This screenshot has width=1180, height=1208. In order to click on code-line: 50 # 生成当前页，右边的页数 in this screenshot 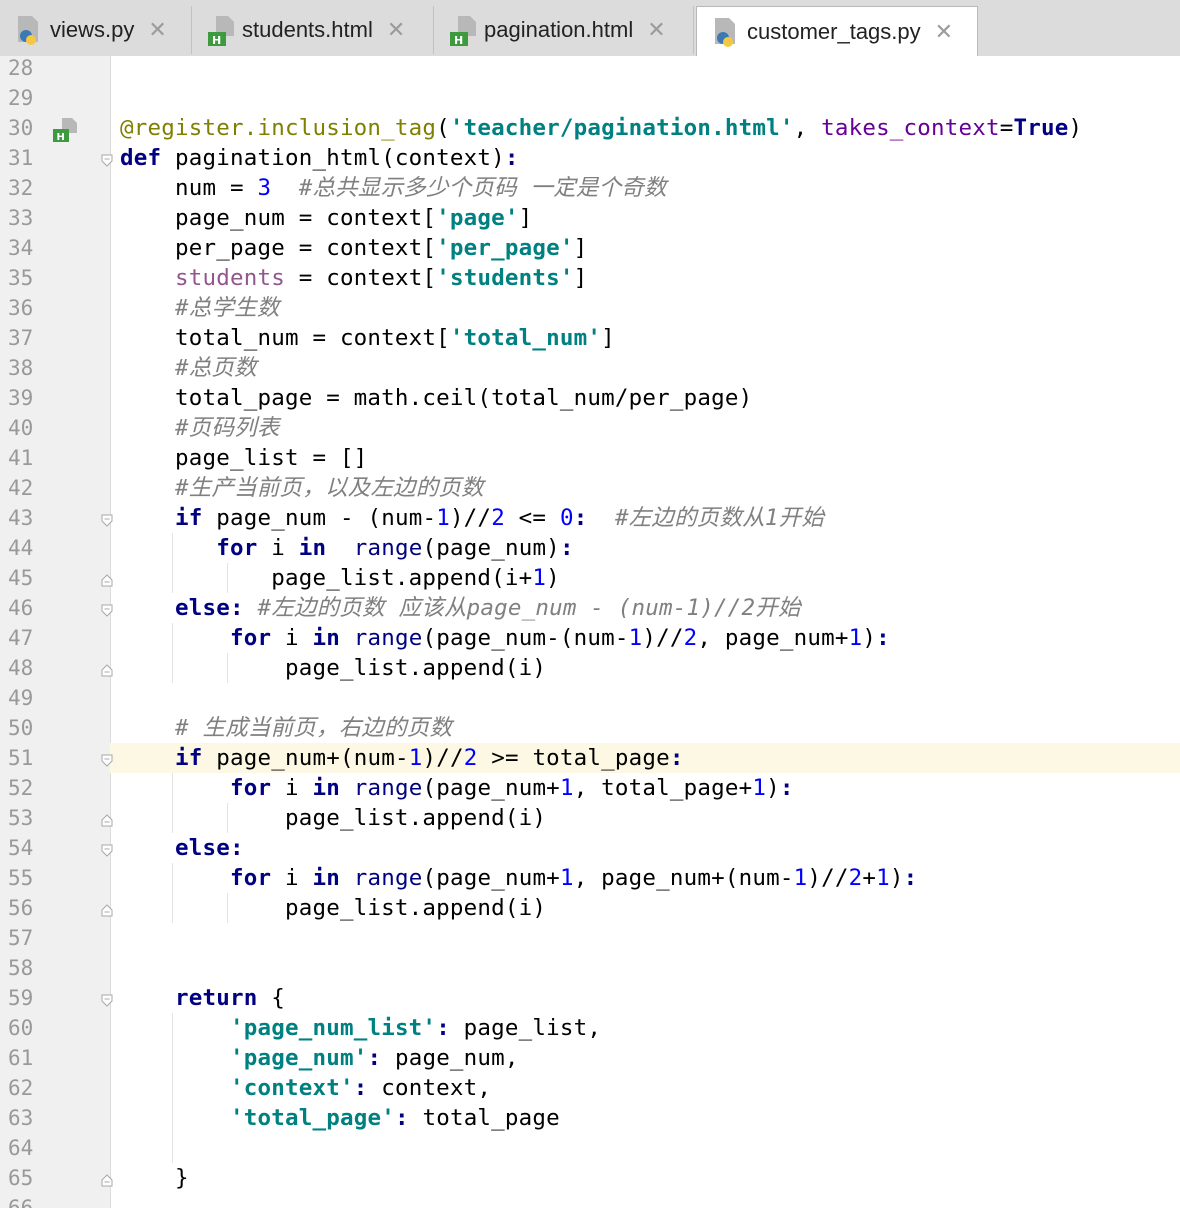, I will do `click(590, 728)`.